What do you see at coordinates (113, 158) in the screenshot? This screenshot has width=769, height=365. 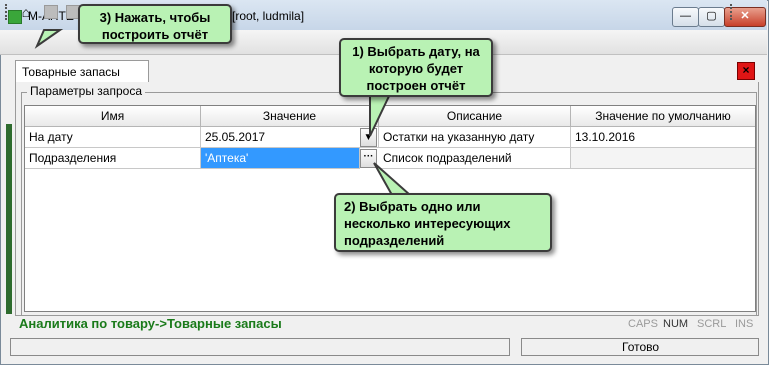 I see `row-subdivisions-name: Подразделения` at bounding box center [113, 158].